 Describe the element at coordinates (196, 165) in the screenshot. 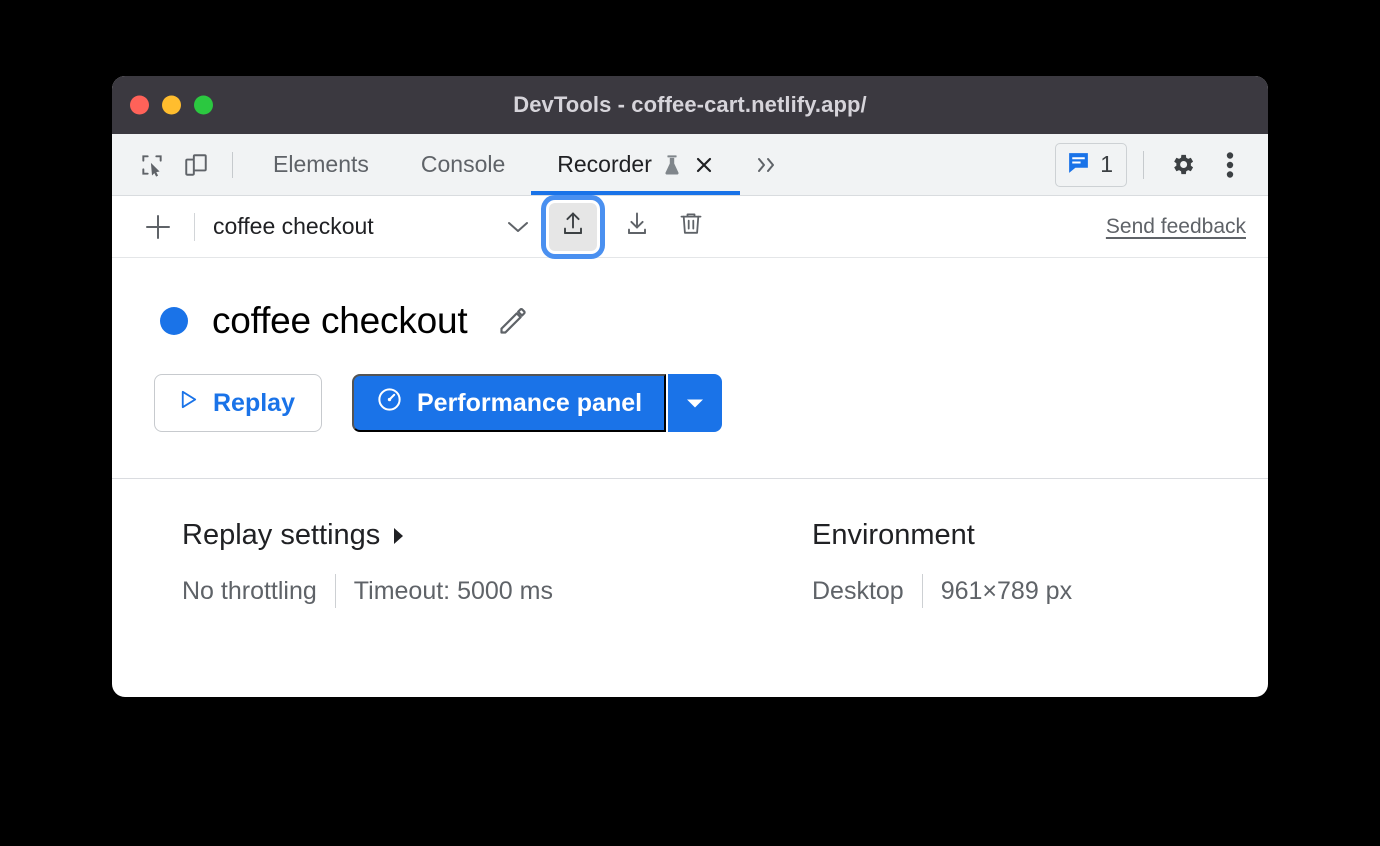

I see `device-toolbar-icon` at that location.